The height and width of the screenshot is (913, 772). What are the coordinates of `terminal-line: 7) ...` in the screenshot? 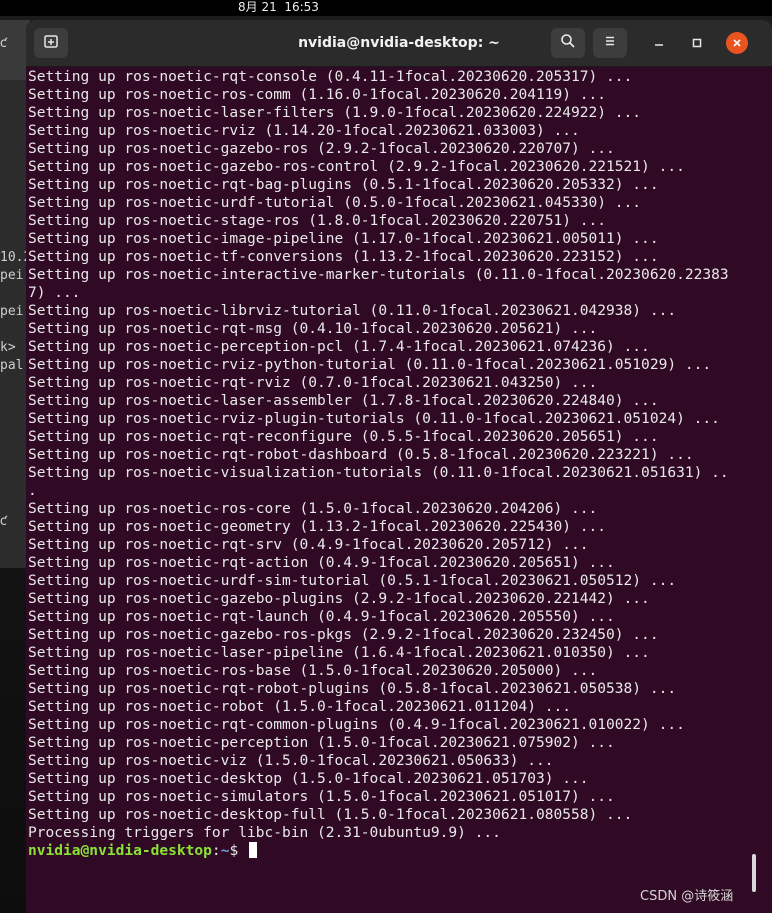 It's located at (54, 292).